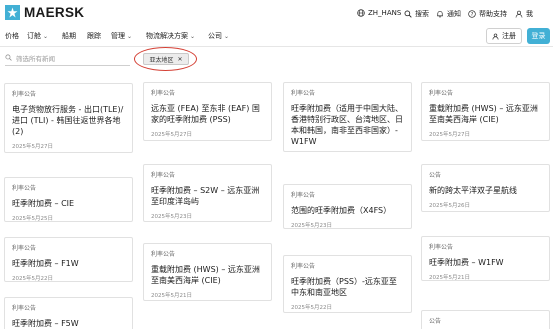  What do you see at coordinates (276, 36) in the screenshot?
I see `main-navigation: 价格 订舱 ⌄ 船期 跟踪 管理 ⌄ 物流解决方案 ⌄ 公司 ⌄` at bounding box center [276, 36].